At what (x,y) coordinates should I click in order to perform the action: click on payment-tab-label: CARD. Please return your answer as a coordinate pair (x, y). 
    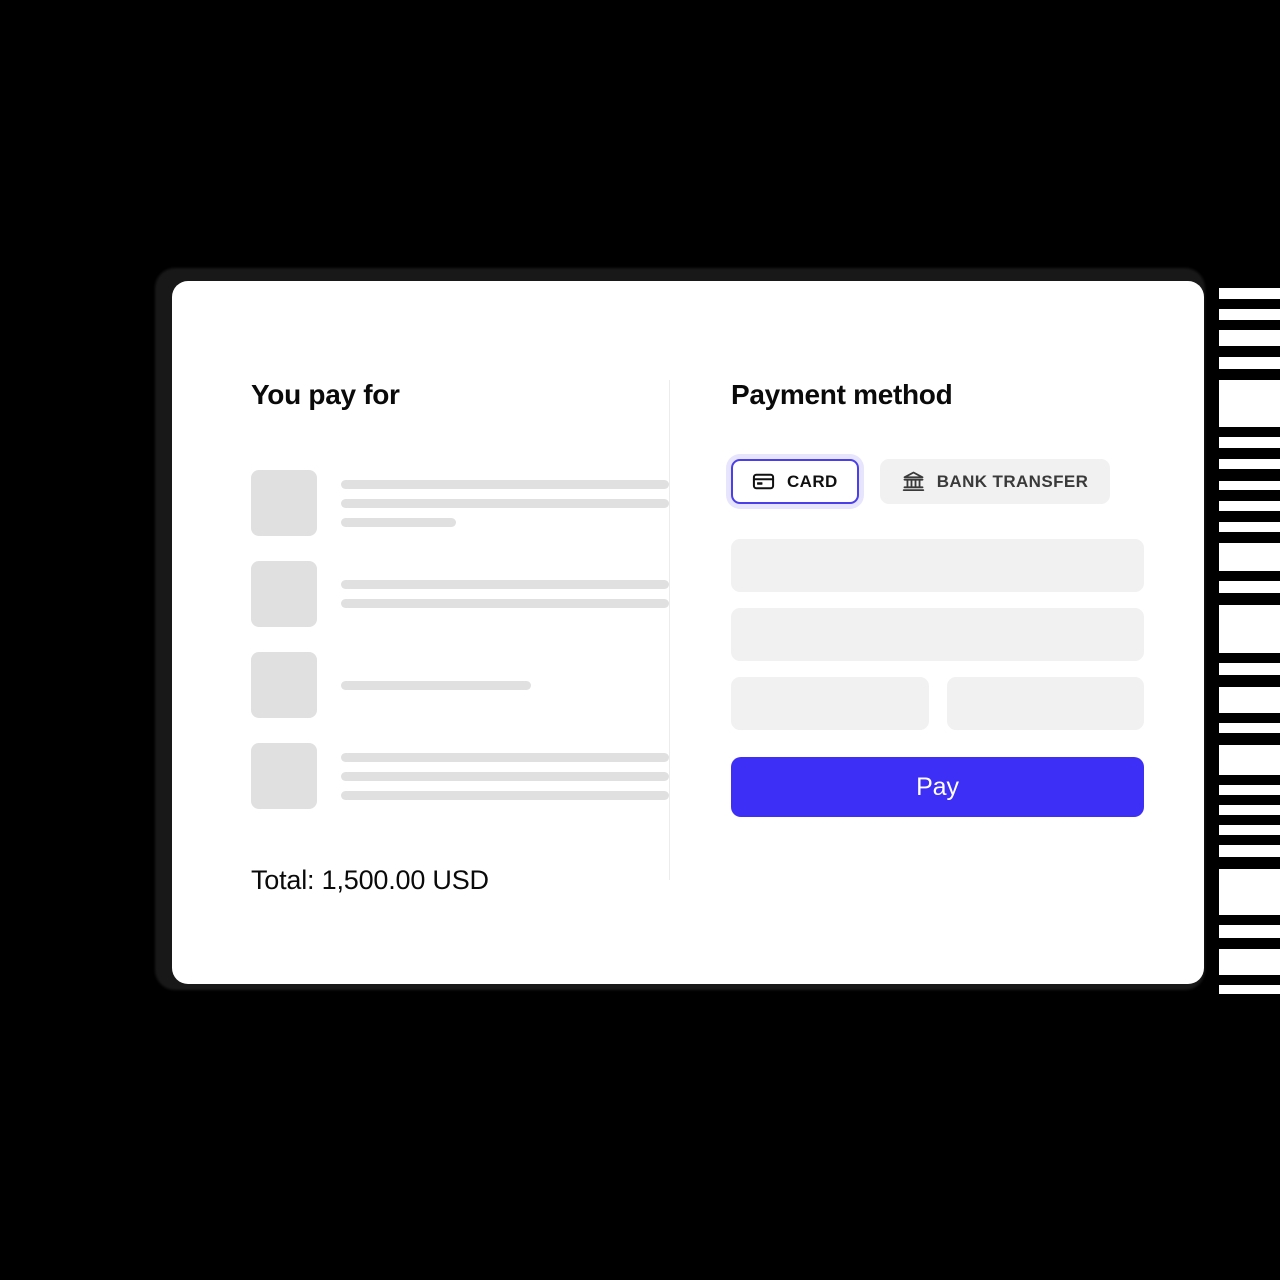
    Looking at the image, I should click on (812, 481).